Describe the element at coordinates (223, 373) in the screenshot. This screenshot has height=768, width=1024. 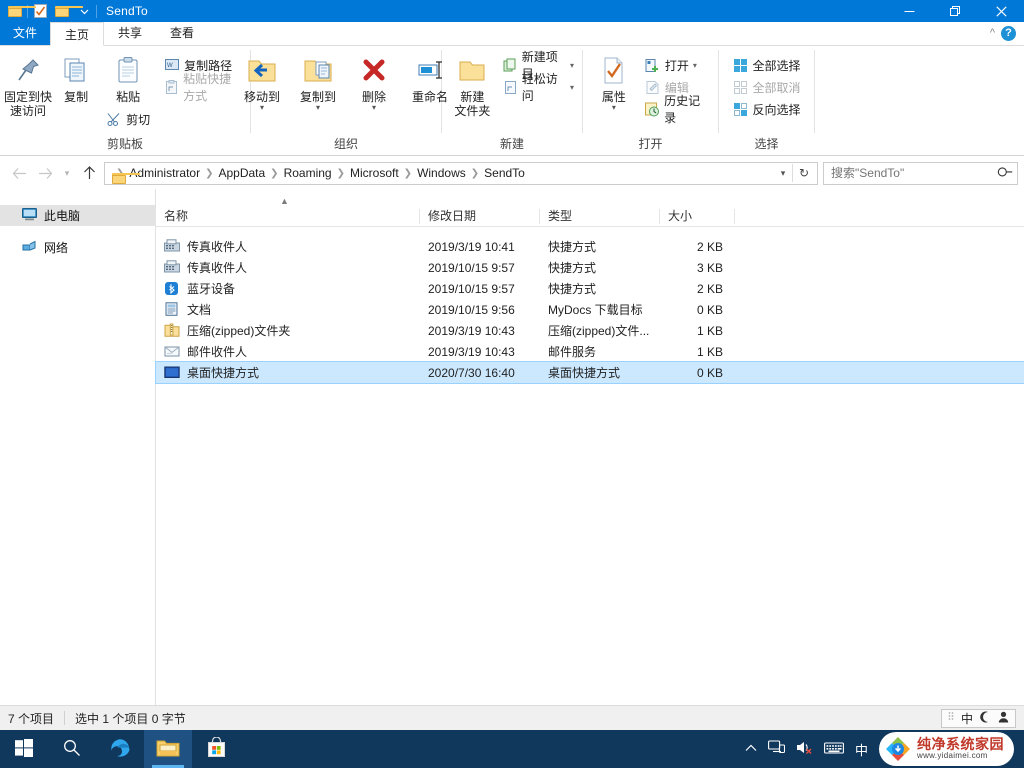
I see `row-name-label: 桌面快捷方式` at that location.